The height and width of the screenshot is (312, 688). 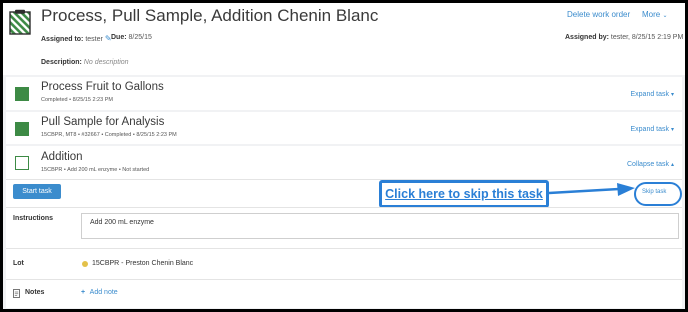 I want to click on start-task-button: Start task, so click(x=37, y=191).